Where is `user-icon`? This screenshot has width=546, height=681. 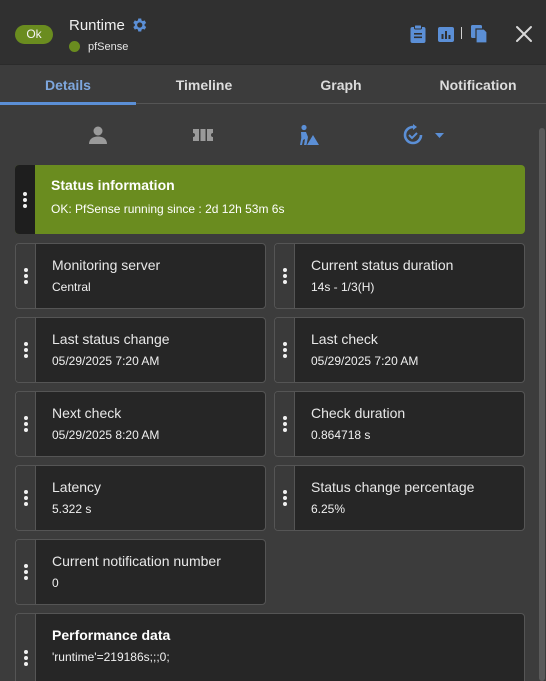 user-icon is located at coordinates (98, 135).